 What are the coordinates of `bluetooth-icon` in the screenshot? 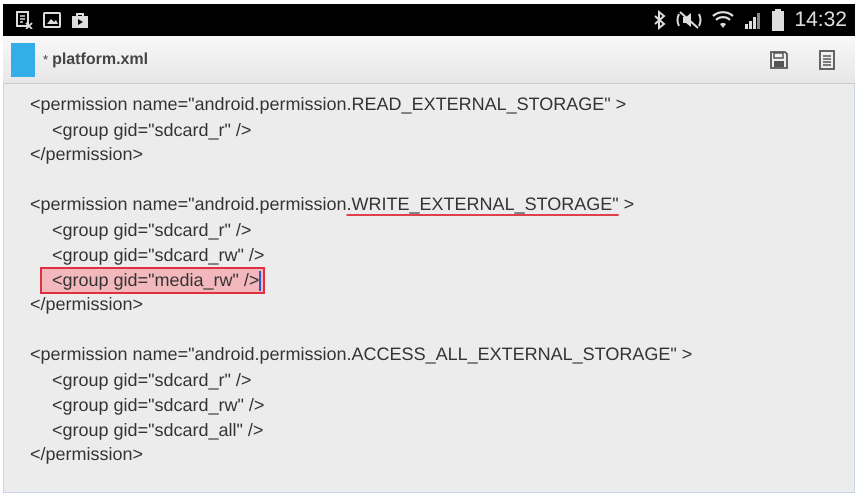 It's located at (660, 20).